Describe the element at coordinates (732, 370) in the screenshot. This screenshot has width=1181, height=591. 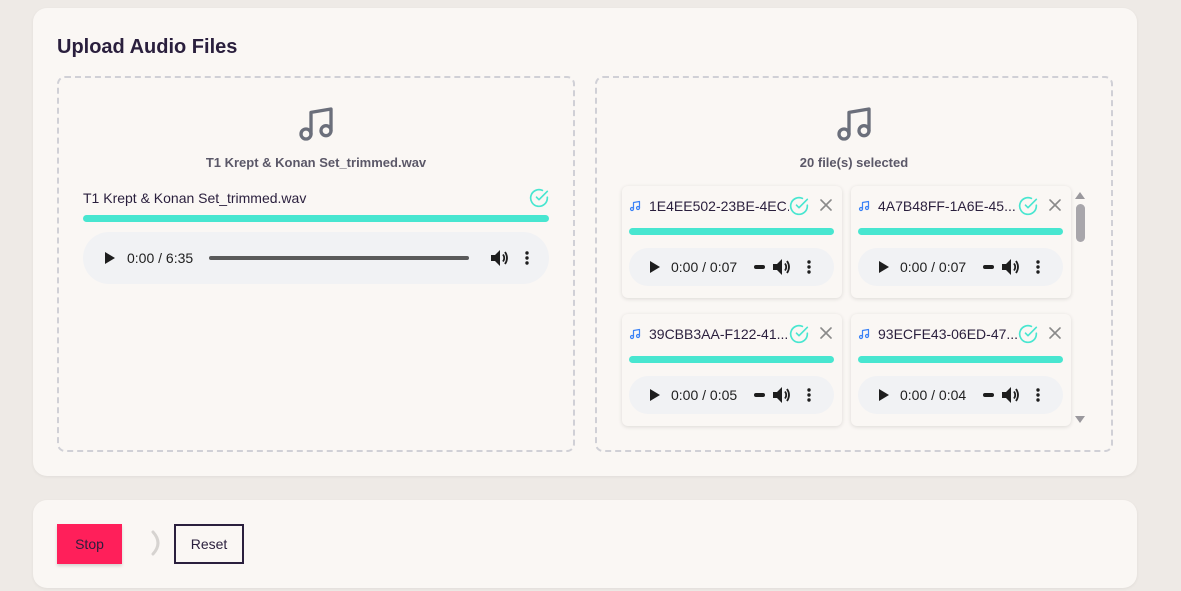
I see `file-card: 39CBB3AA-F122-41... 0:00 / 0:05` at that location.